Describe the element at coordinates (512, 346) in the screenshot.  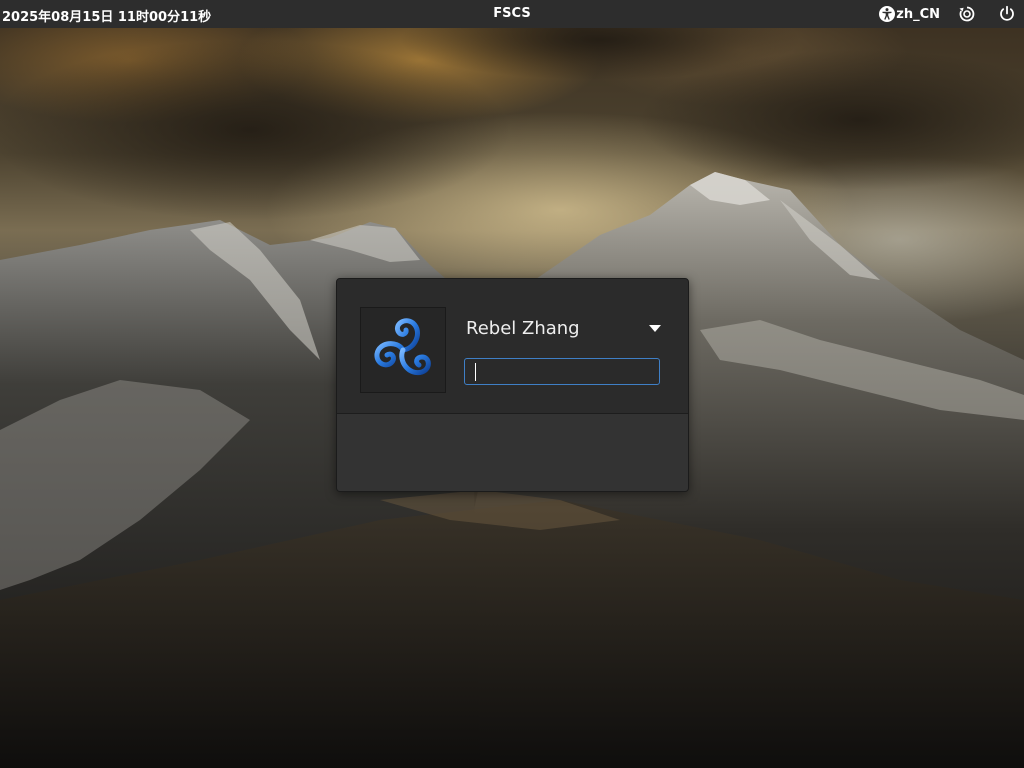
I see `login-user-section: Rebel Zhang` at that location.